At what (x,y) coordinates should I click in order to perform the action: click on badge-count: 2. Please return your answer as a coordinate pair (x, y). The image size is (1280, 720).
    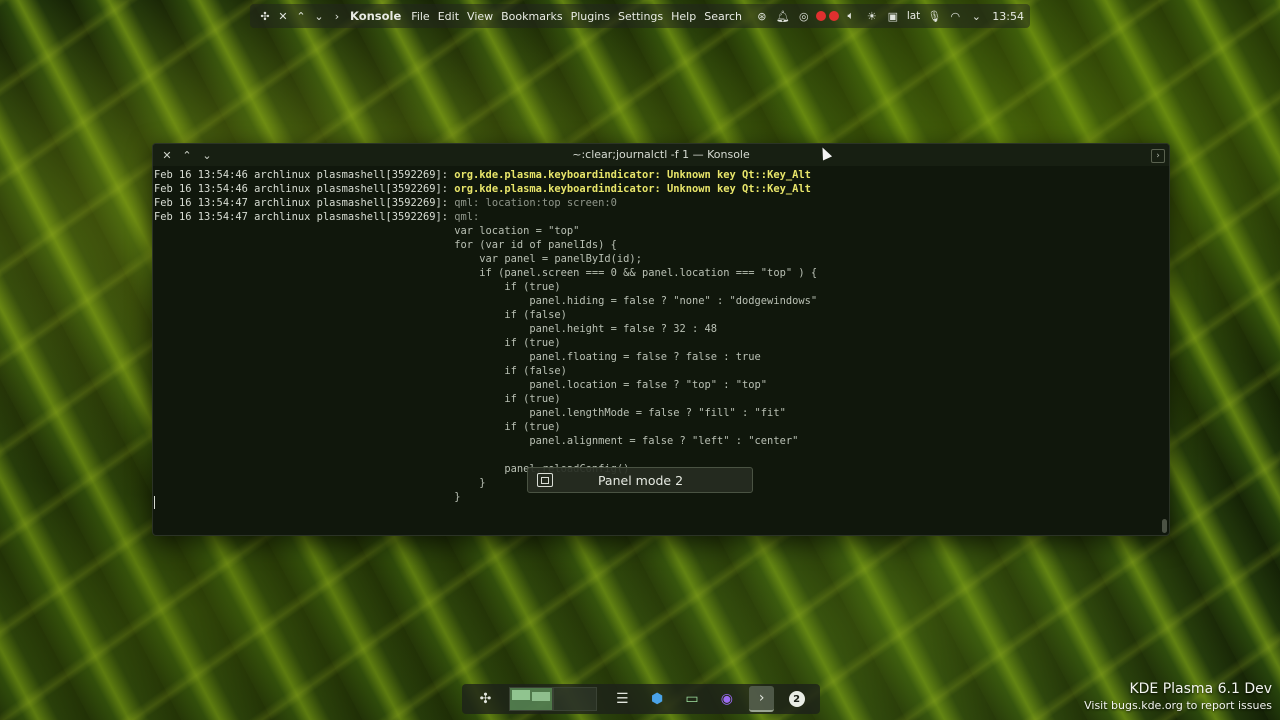
    Looking at the image, I should click on (796, 699).